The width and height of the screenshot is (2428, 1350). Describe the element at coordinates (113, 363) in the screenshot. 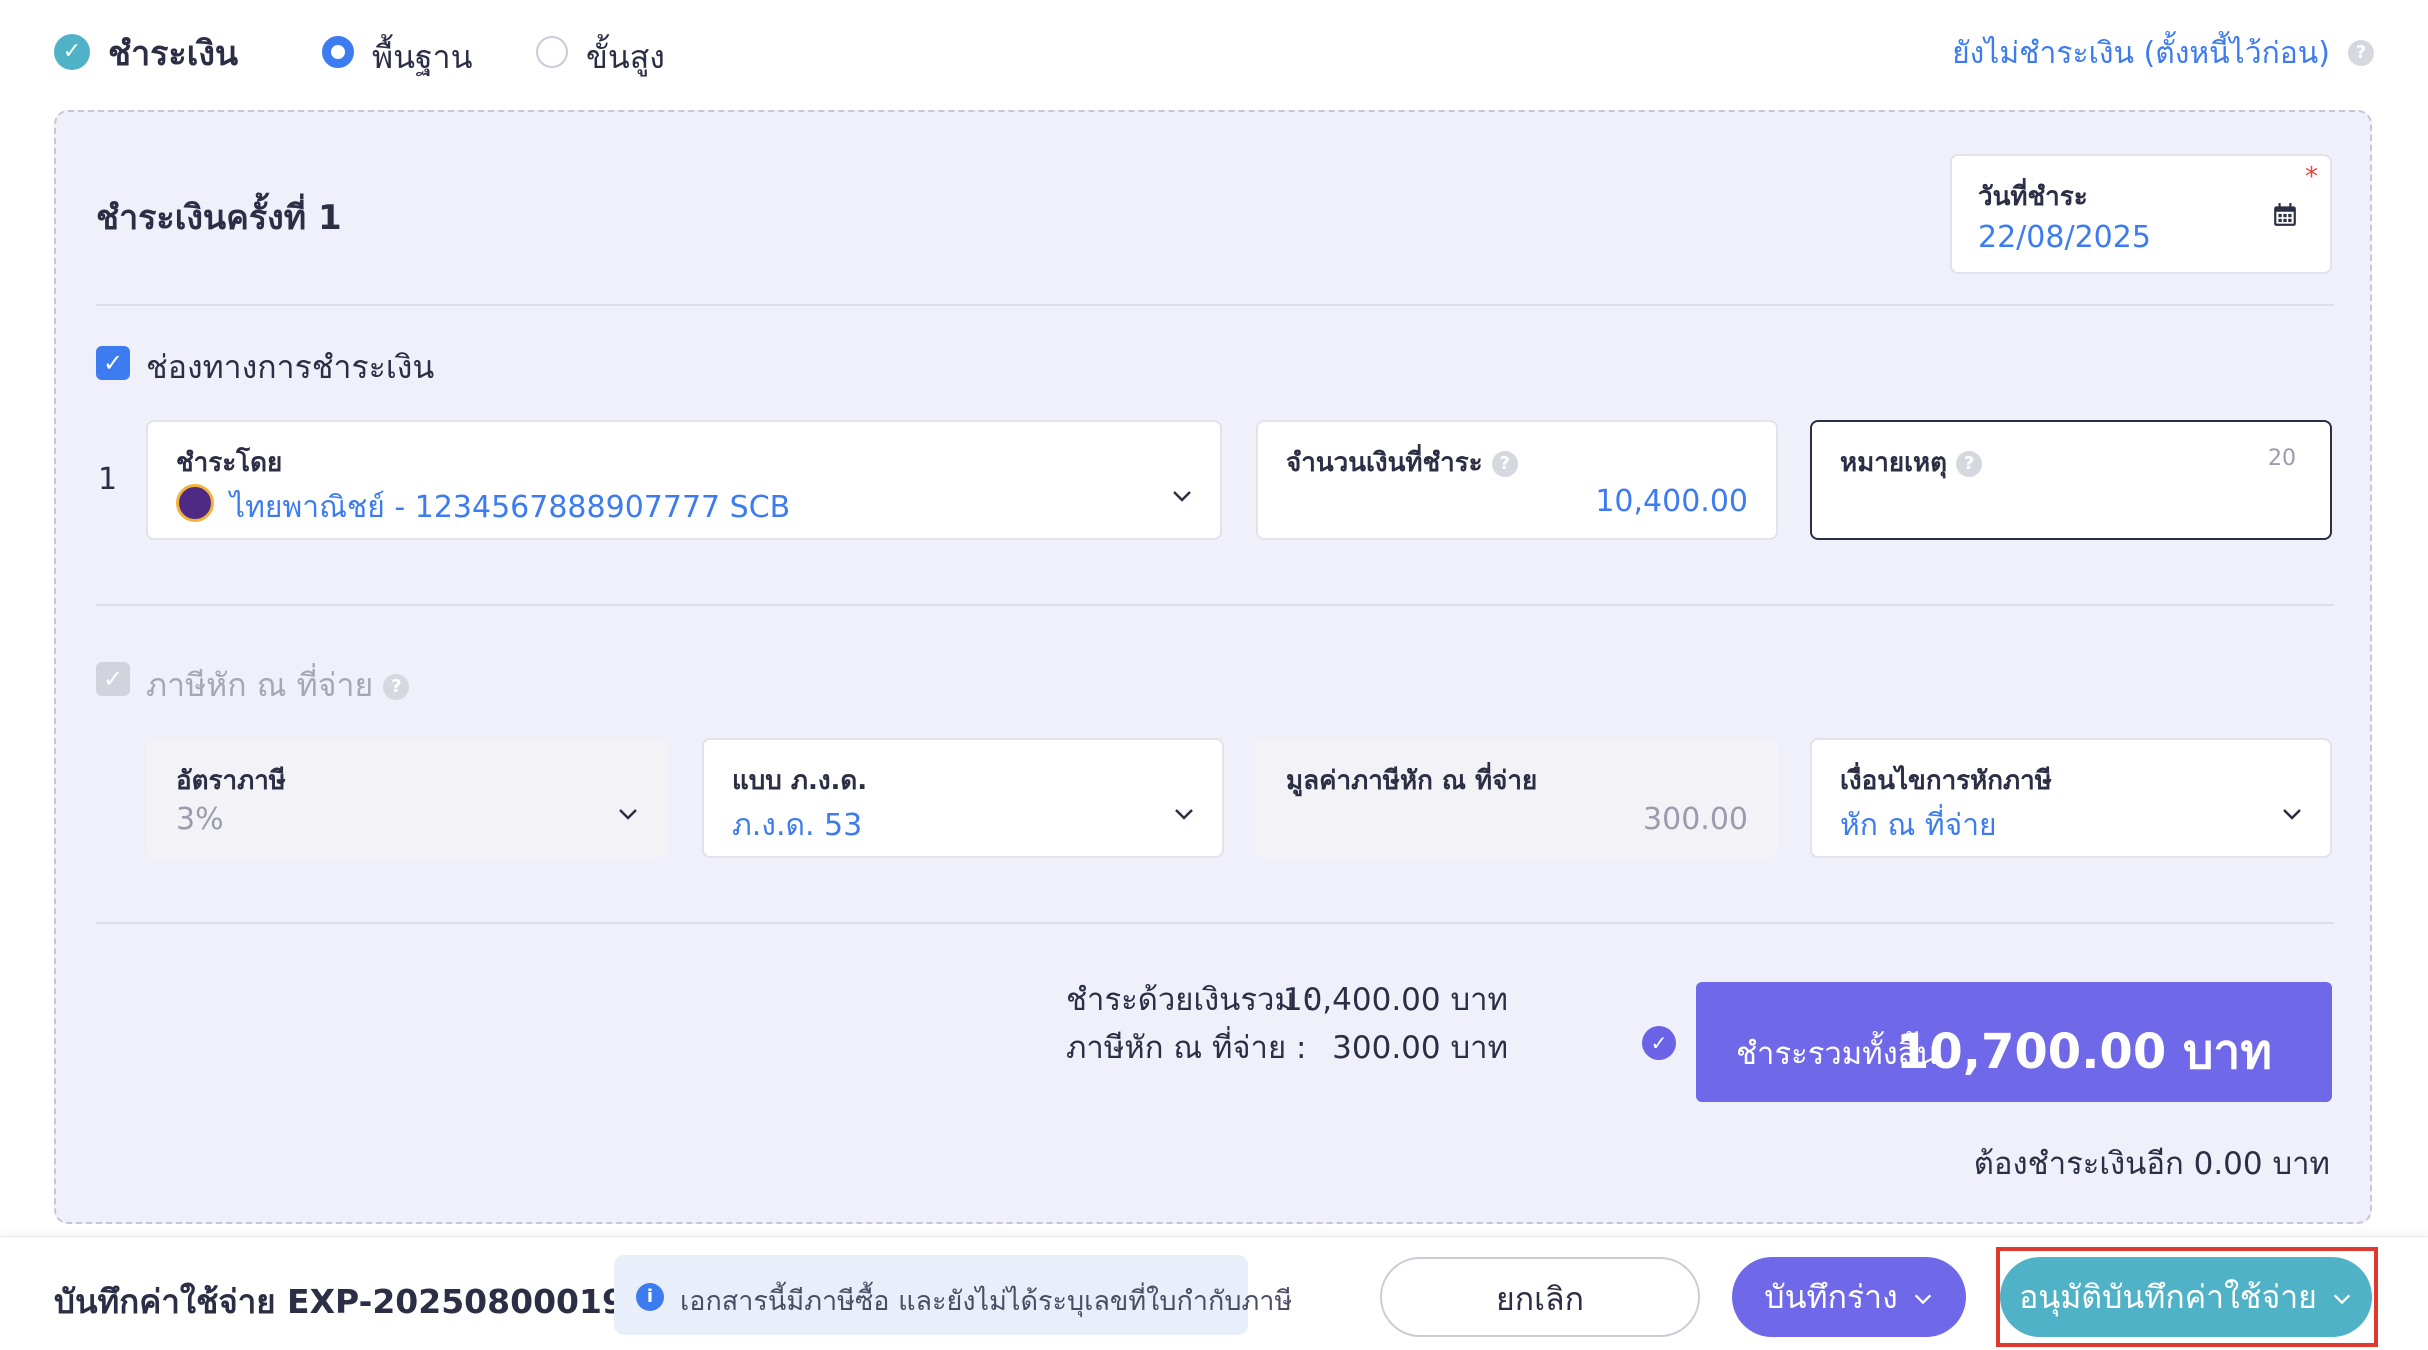

I see `payment-channel-checkbox: ✓` at that location.